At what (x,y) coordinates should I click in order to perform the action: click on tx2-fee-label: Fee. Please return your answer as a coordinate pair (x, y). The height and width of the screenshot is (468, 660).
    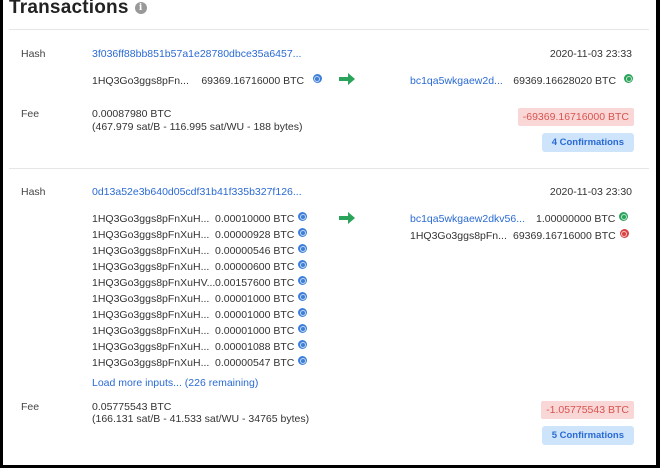
    Looking at the image, I should click on (30, 407).